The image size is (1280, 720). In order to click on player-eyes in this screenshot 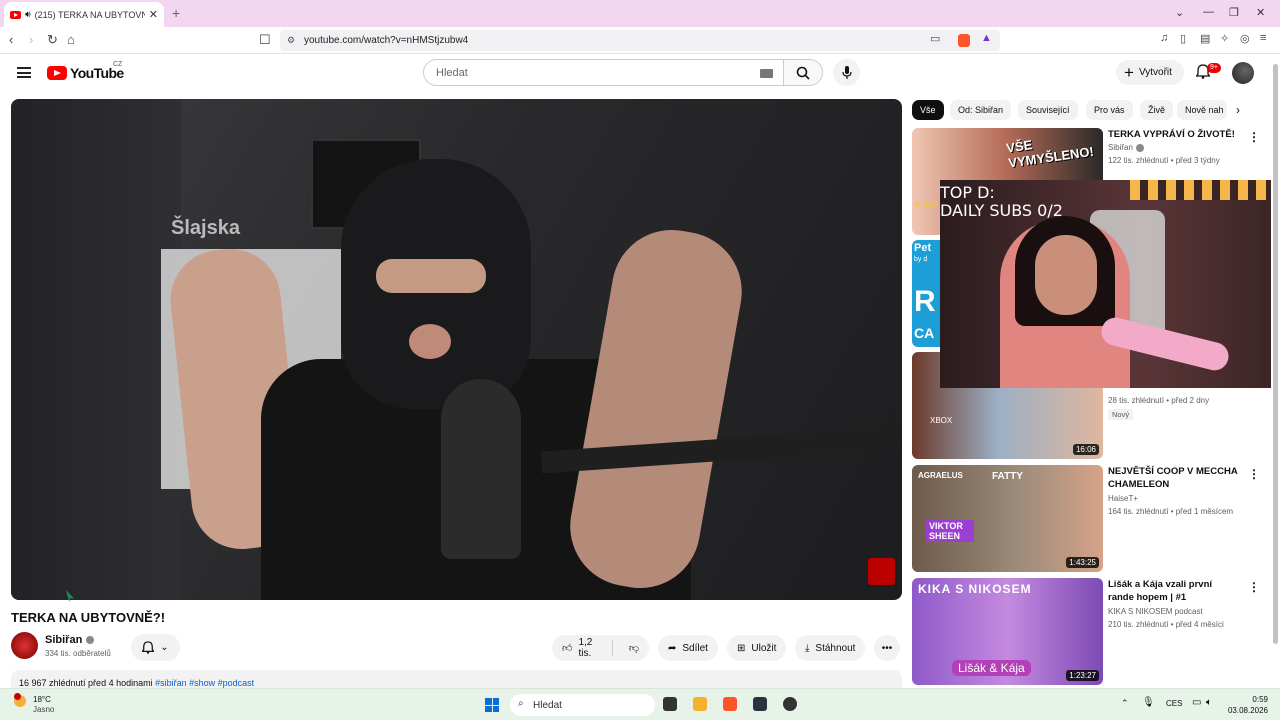, I will do `click(431, 276)`.